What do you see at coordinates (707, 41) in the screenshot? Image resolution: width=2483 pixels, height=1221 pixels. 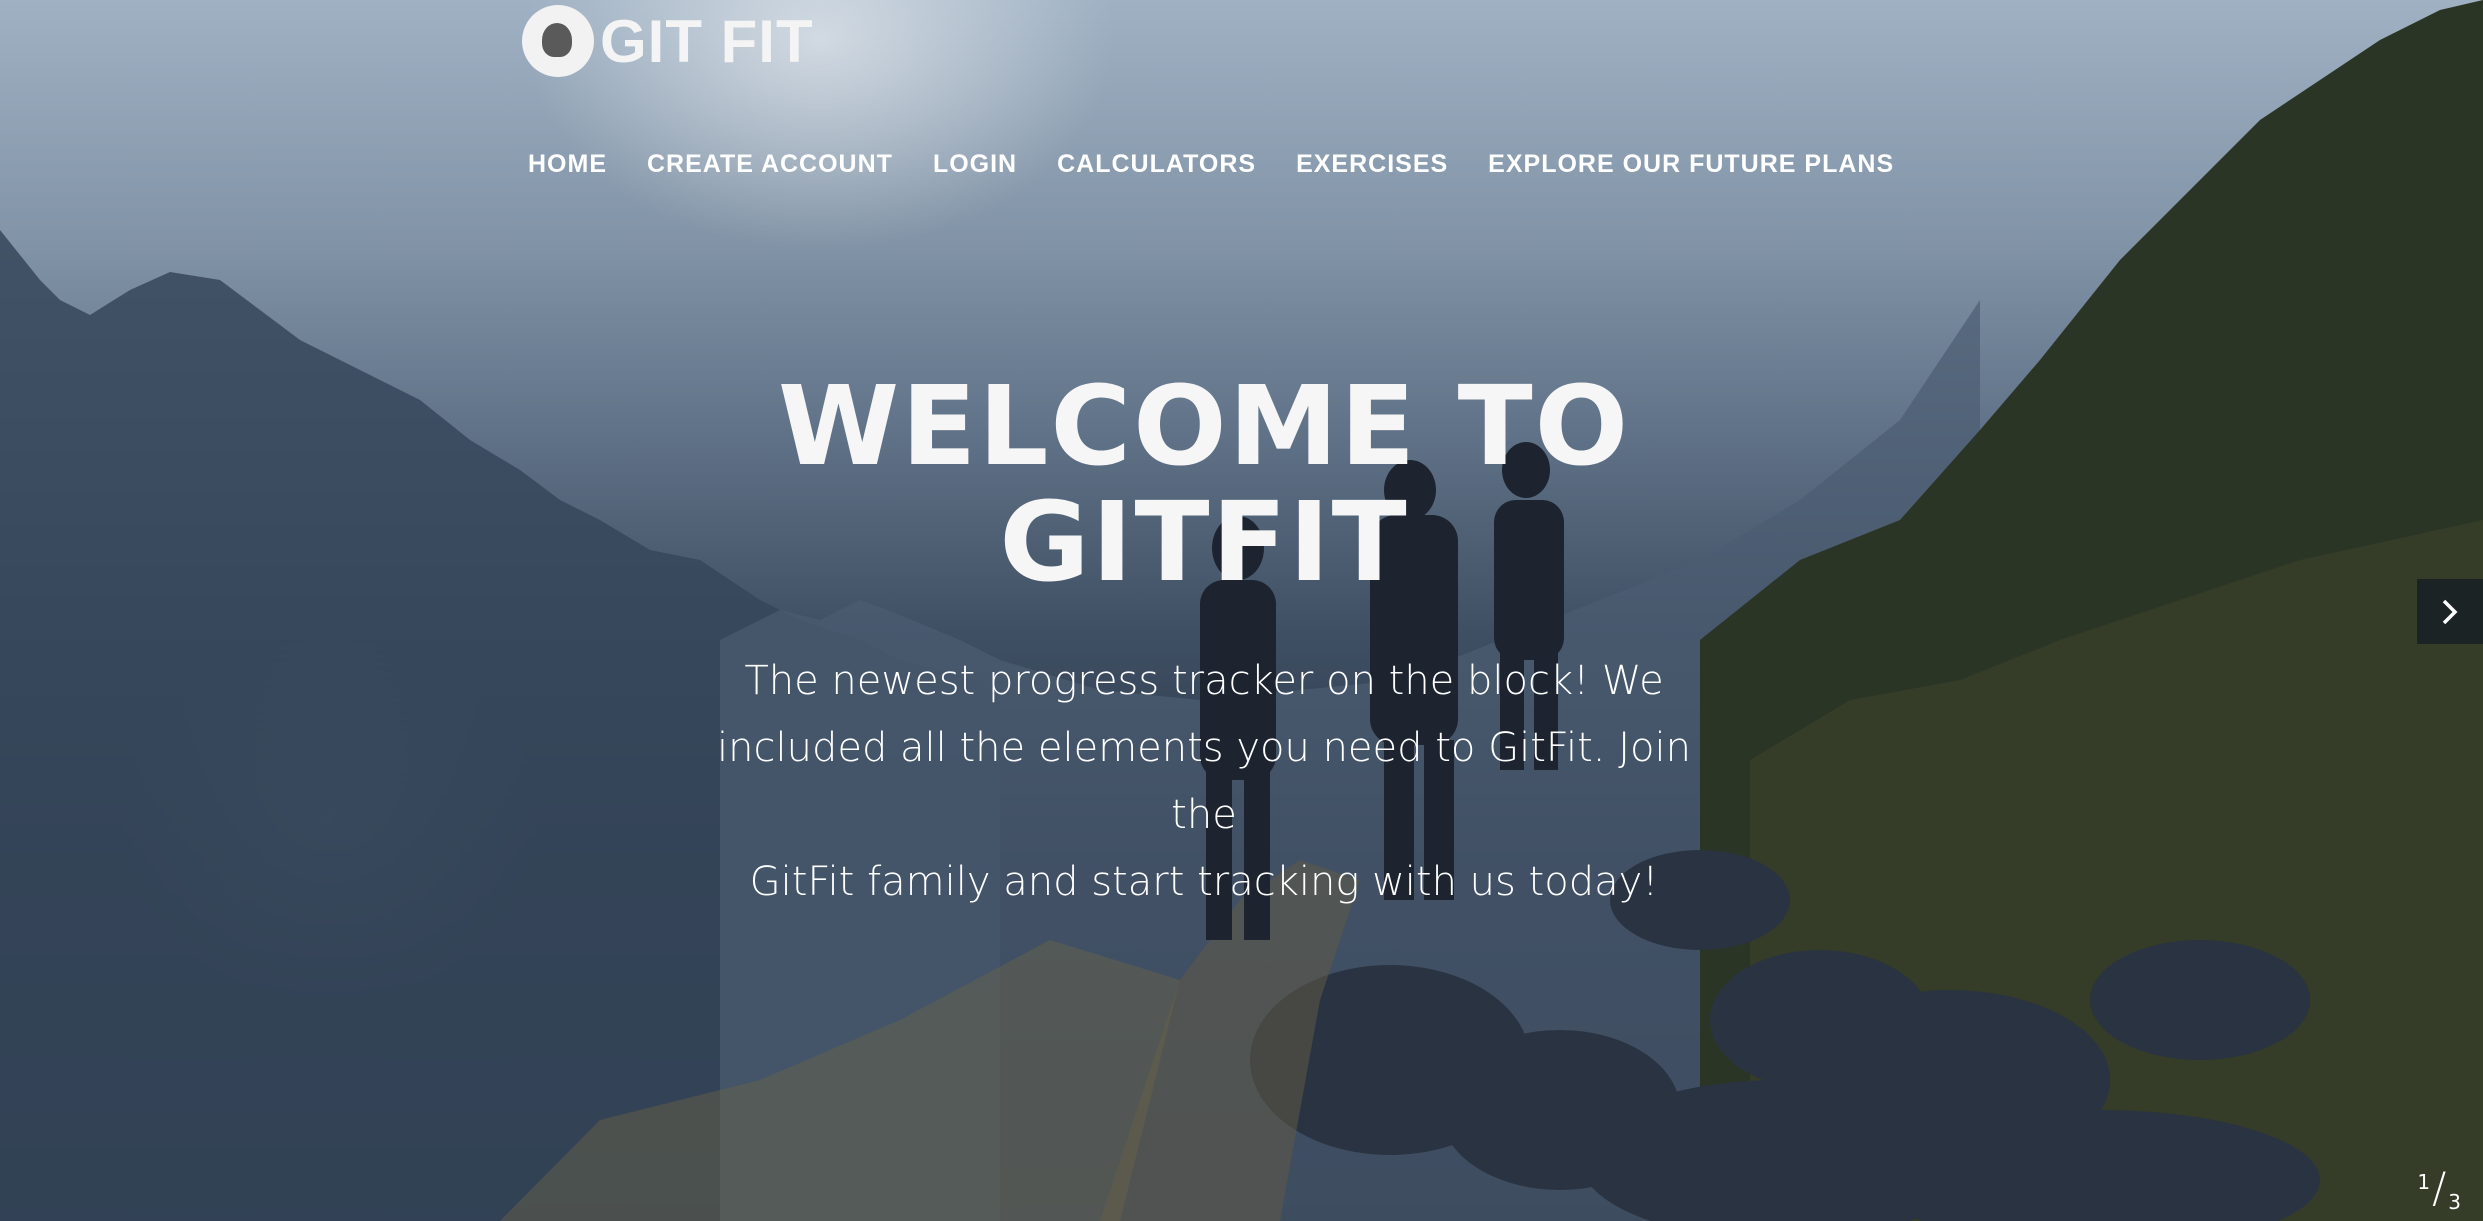 I see `brand-name: GIT FIT` at bounding box center [707, 41].